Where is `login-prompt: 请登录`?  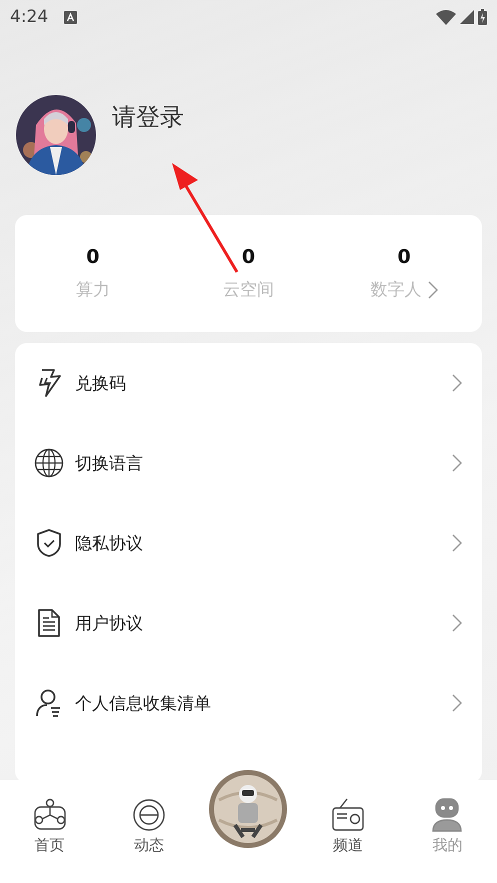 login-prompt: 请登录 is located at coordinates (148, 117).